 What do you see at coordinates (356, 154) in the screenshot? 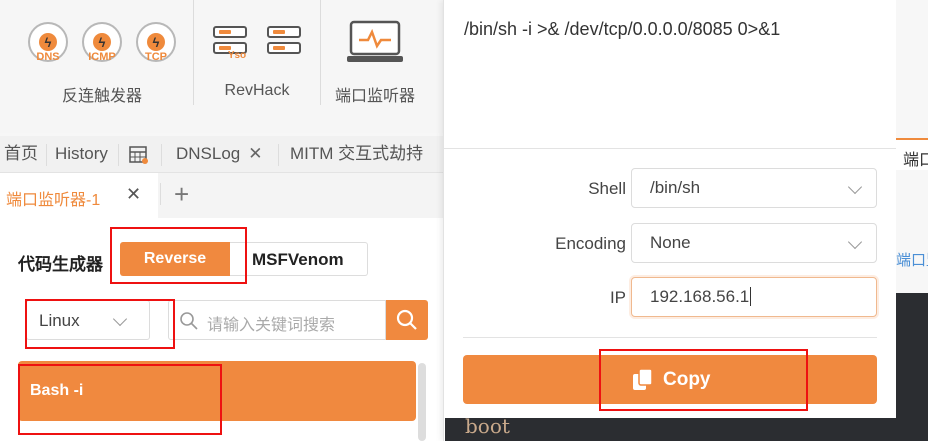
I see `tab-mitm: MITM 交互式劫持` at bounding box center [356, 154].